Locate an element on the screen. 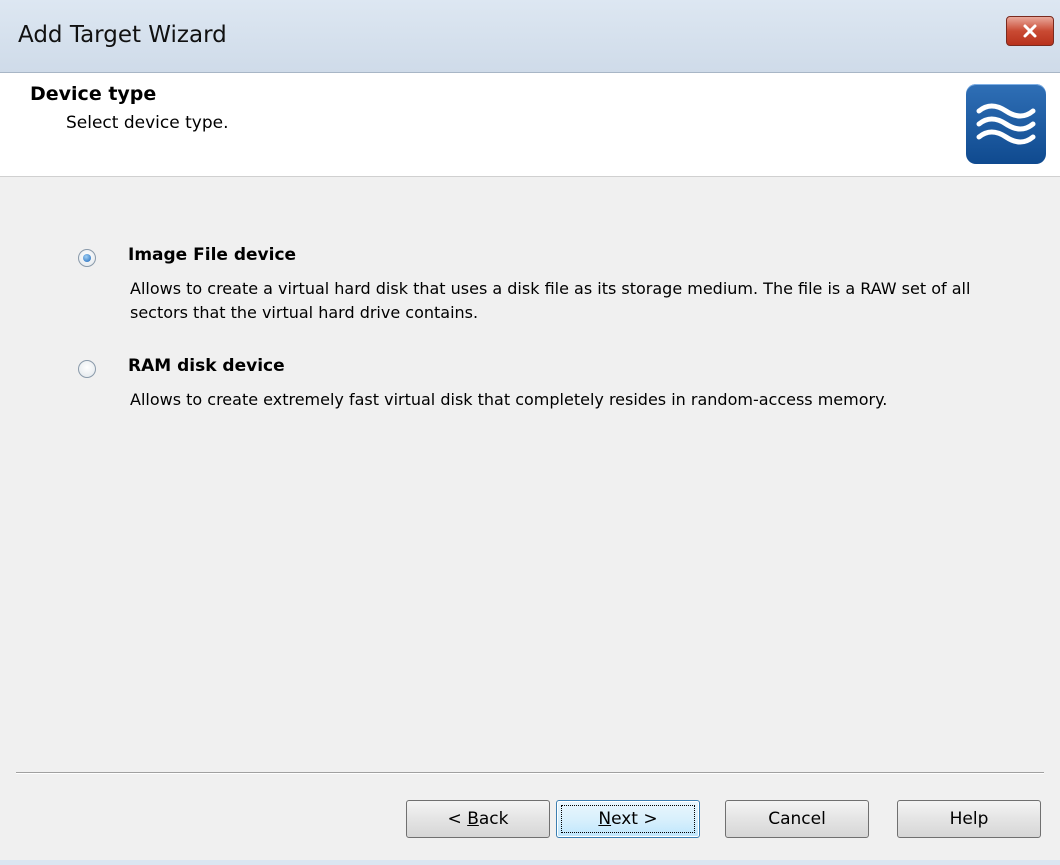 The image size is (1060, 865). page-subtitle: Select device type. is located at coordinates (147, 123).